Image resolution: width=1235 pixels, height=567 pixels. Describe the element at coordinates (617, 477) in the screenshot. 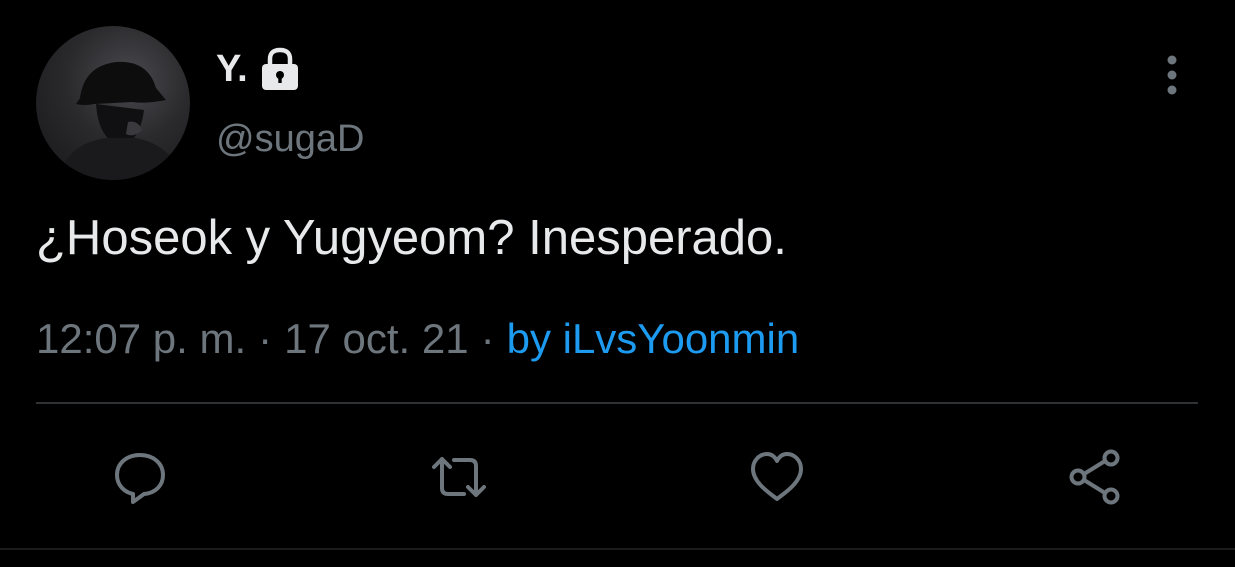

I see `tweet-actions` at that location.